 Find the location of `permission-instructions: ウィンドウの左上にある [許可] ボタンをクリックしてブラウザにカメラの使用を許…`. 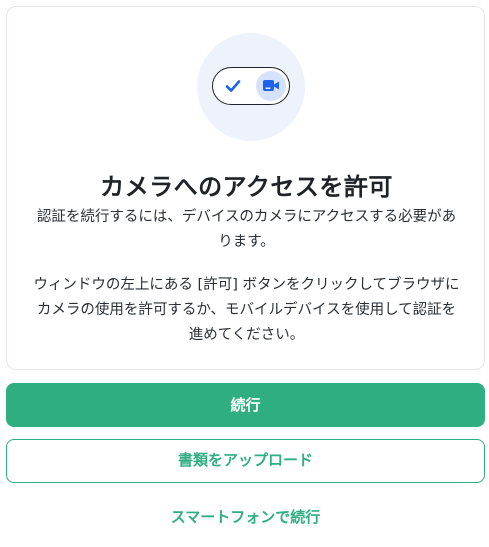

permission-instructions: ウィンドウの左上にある [許可] ボタンをクリックしてブラウザにカメラの使用を許… is located at coordinates (246, 310).